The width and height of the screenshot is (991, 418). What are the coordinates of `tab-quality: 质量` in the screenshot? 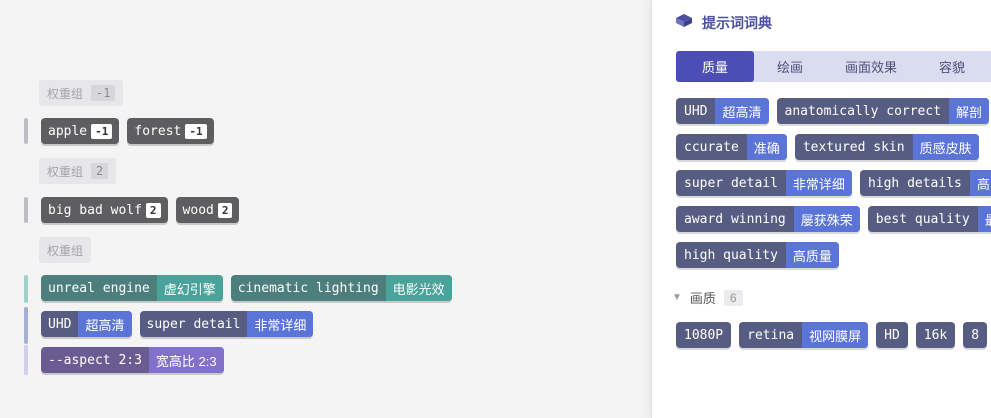 It's located at (715, 66).